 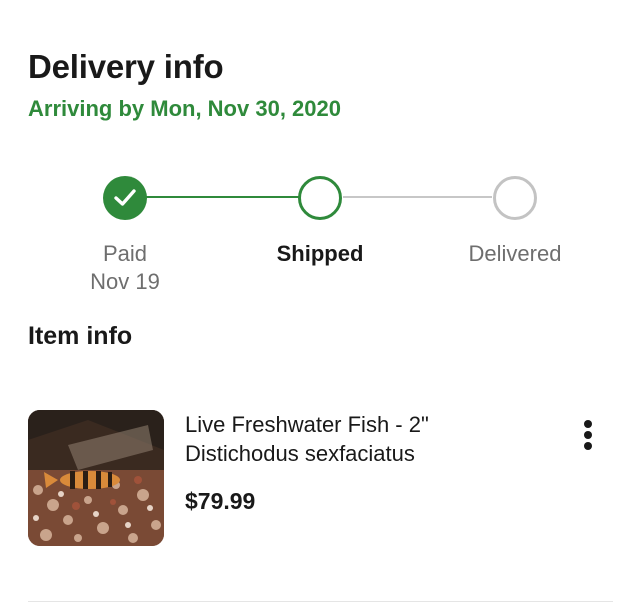 I want to click on more-vertical-icon, so click(x=588, y=424).